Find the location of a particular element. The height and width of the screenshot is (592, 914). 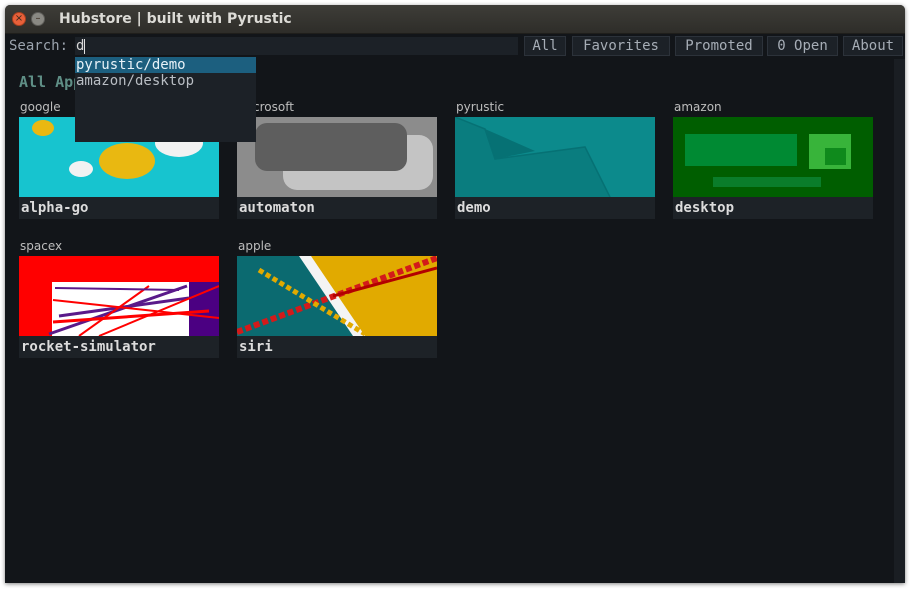

siri-thumbnail is located at coordinates (337, 296).